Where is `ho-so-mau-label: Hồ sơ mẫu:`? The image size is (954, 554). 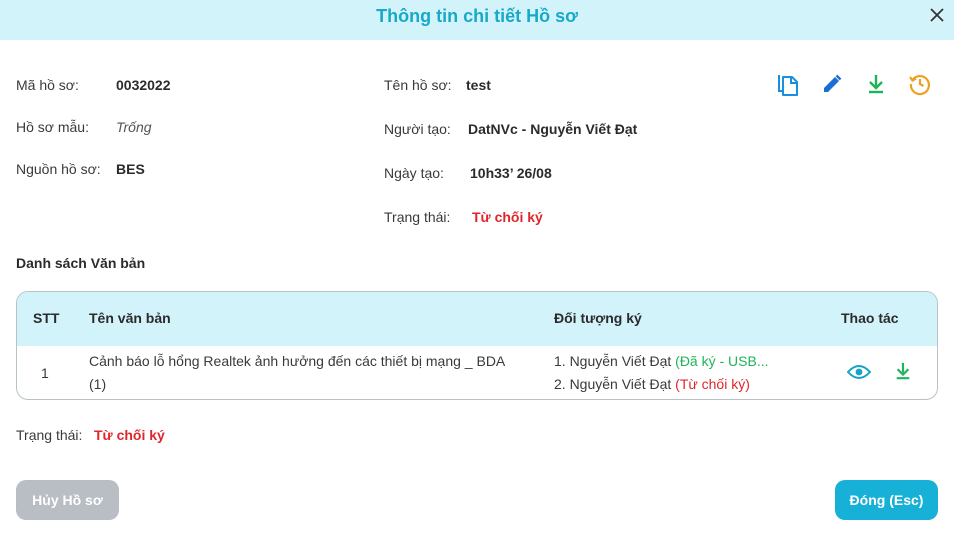
ho-so-mau-label: Hồ sơ mẫu: is located at coordinates (52, 127).